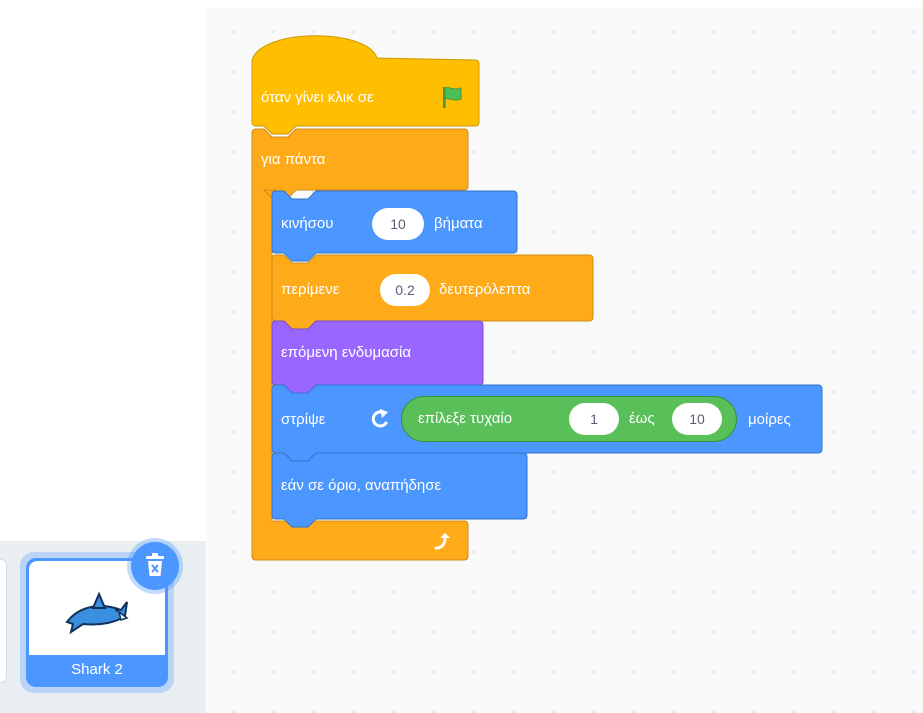 The image size is (923, 713). Describe the element at coordinates (465, 418) in the screenshot. I see `pick-random-label: επίλεξε τυχαίο` at that location.